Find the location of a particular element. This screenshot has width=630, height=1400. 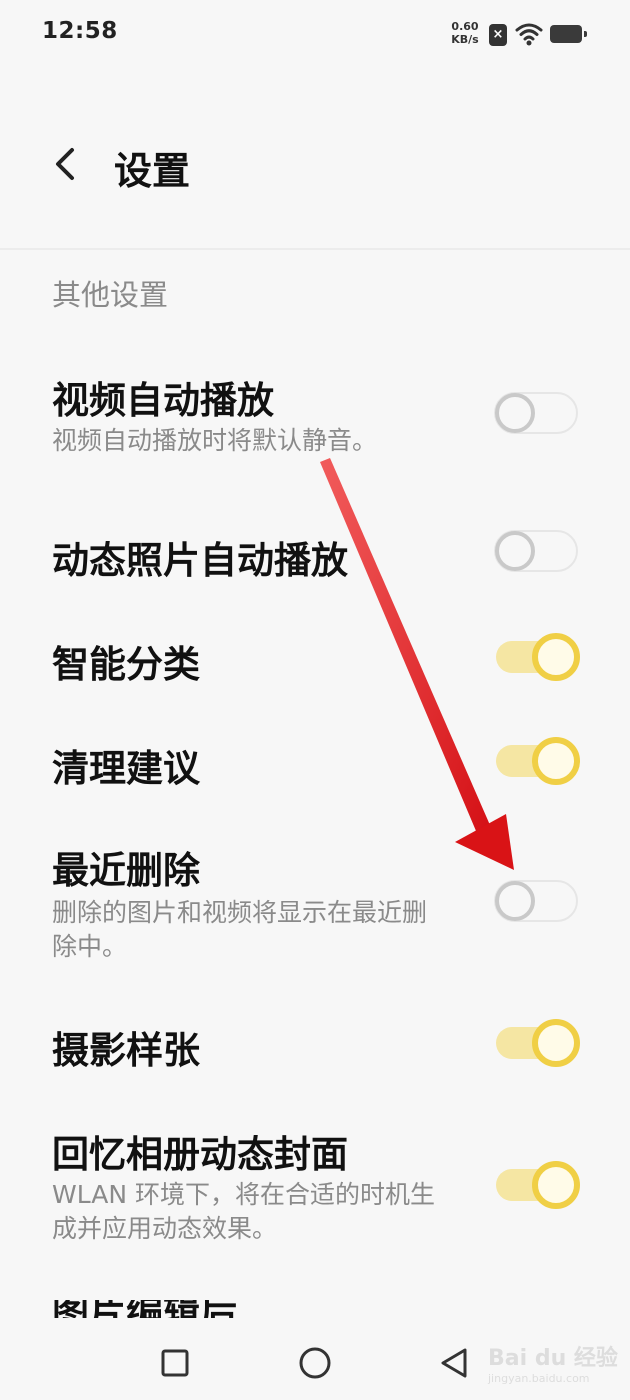

setting-title: 图片编辑后 is located at coordinates (144, 1310).